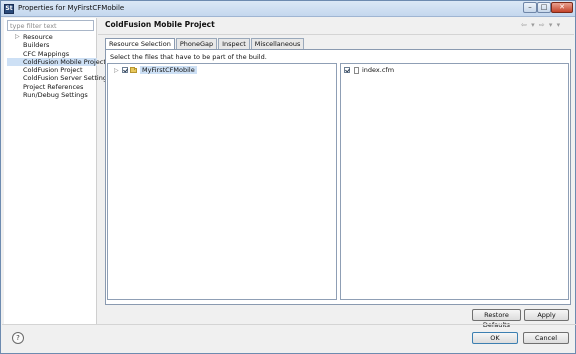  I want to click on sidebar-item-label: ColdFusion Mobile Project, so click(64, 61).